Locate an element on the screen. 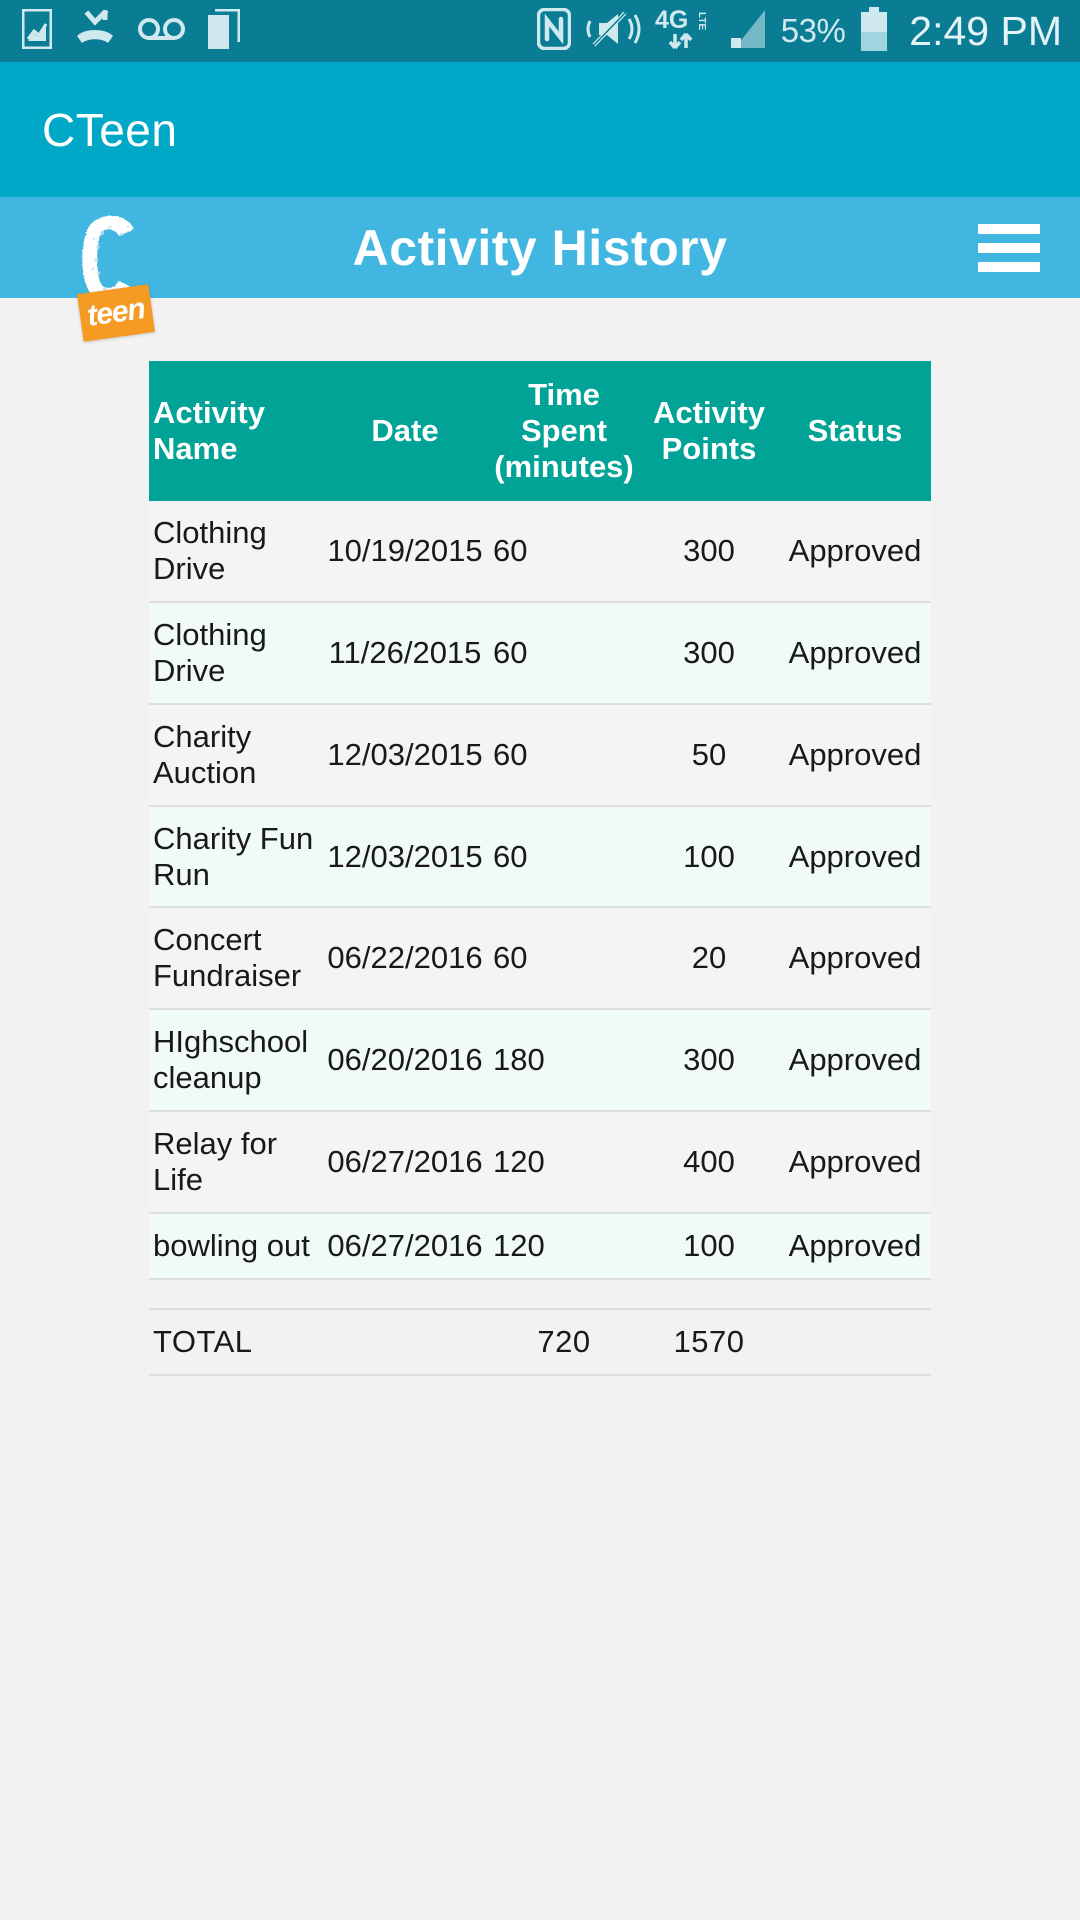  column-header-activity-name: Activity Name is located at coordinates (235, 431).